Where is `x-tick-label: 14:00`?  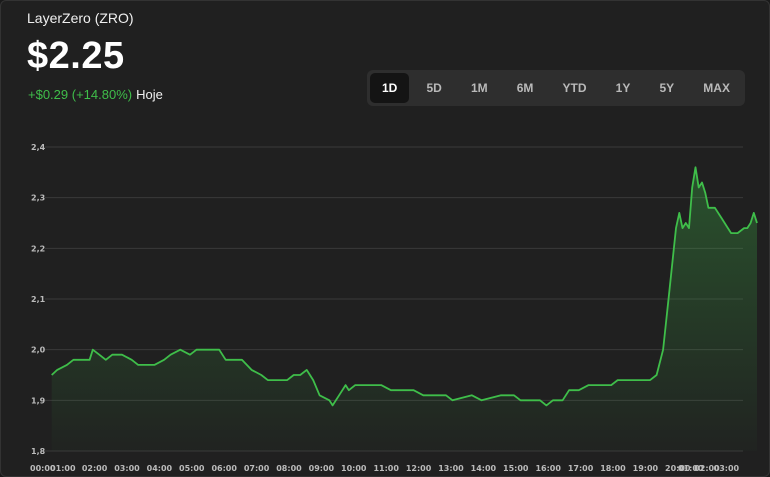
x-tick-label: 14:00 is located at coordinates (484, 468).